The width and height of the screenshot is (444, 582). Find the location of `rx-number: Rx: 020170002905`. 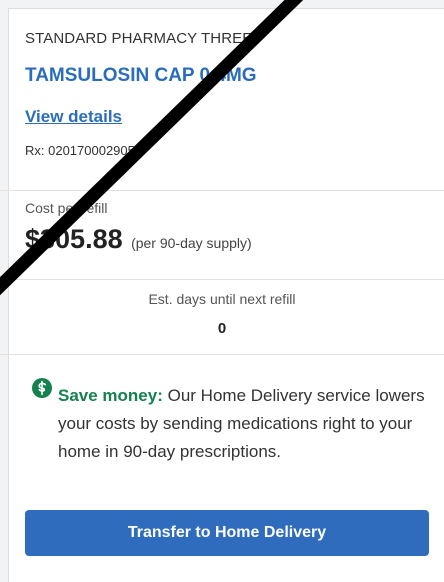

rx-number: Rx: 020170002905 is located at coordinates (80, 150).